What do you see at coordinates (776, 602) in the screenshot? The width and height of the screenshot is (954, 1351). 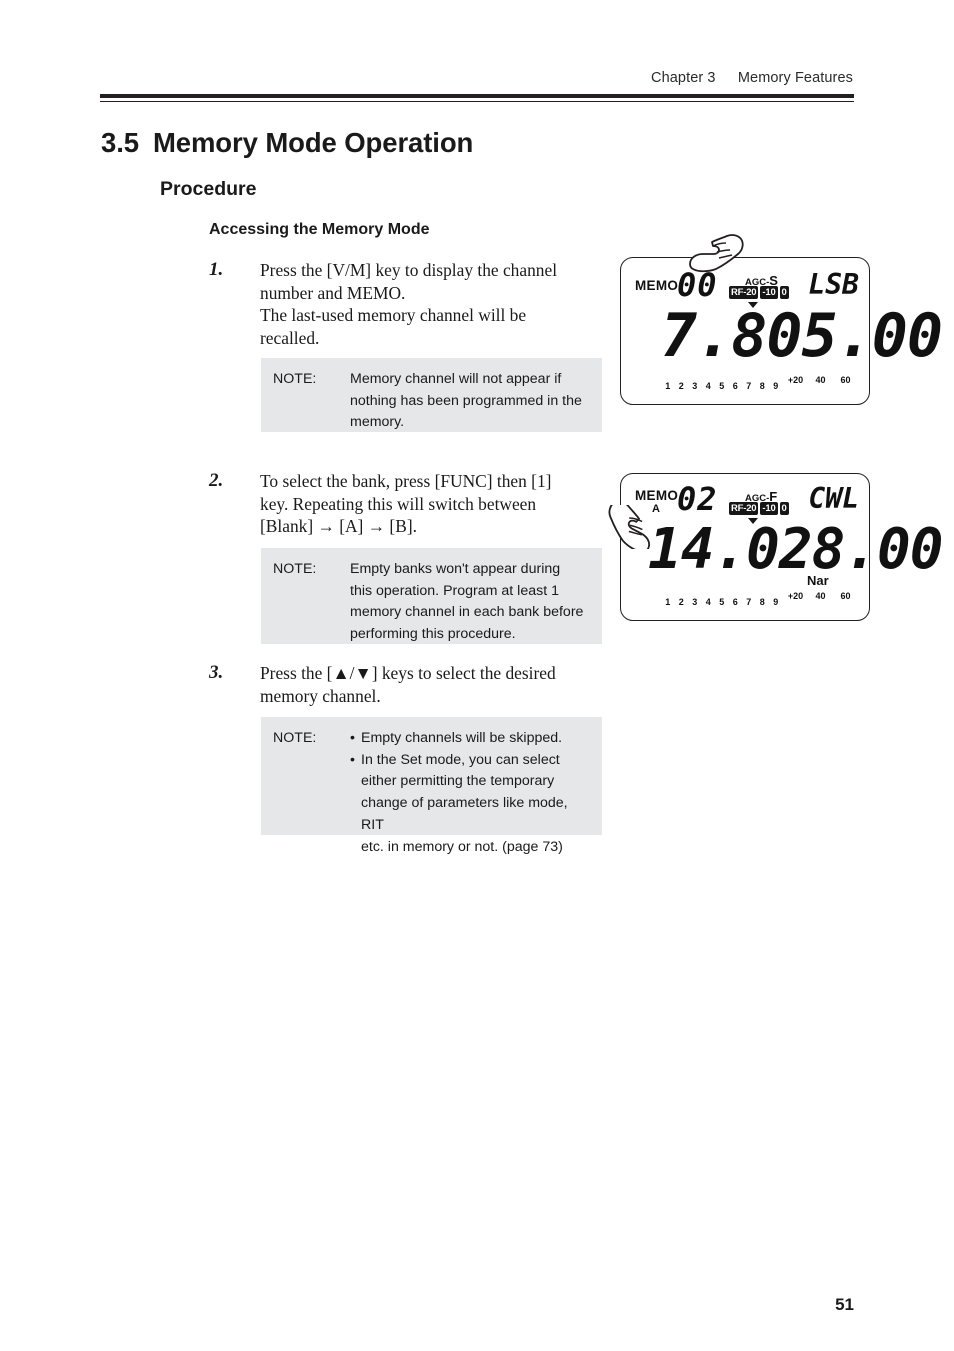 I see `lcd-2-scale-9: 9` at bounding box center [776, 602].